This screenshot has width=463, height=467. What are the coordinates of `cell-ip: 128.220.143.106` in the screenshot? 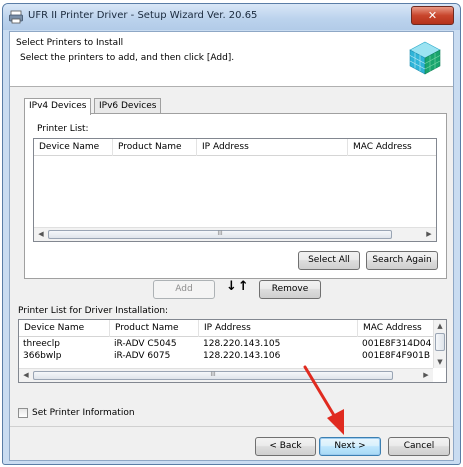 It's located at (242, 356).